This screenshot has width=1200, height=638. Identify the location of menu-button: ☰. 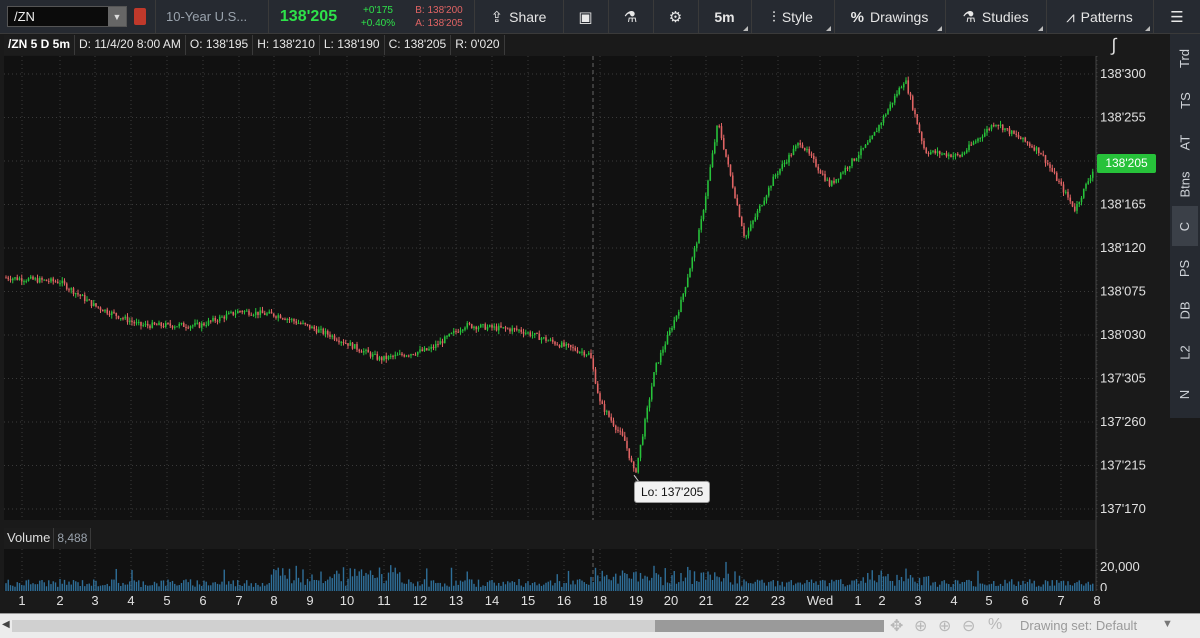
(1176, 17).